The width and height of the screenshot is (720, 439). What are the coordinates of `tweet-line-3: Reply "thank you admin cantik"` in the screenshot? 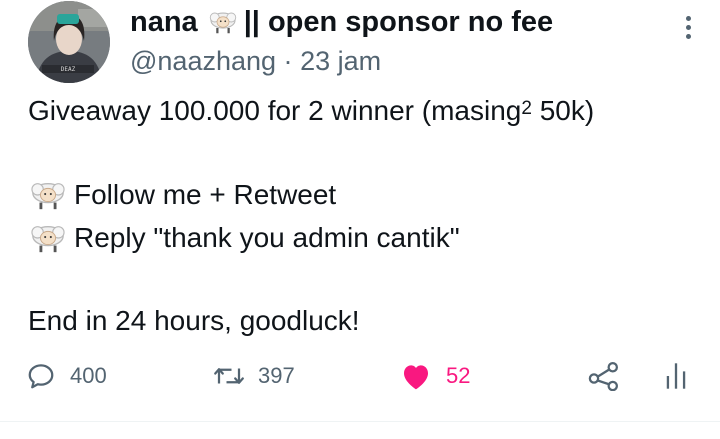 It's located at (364, 238).